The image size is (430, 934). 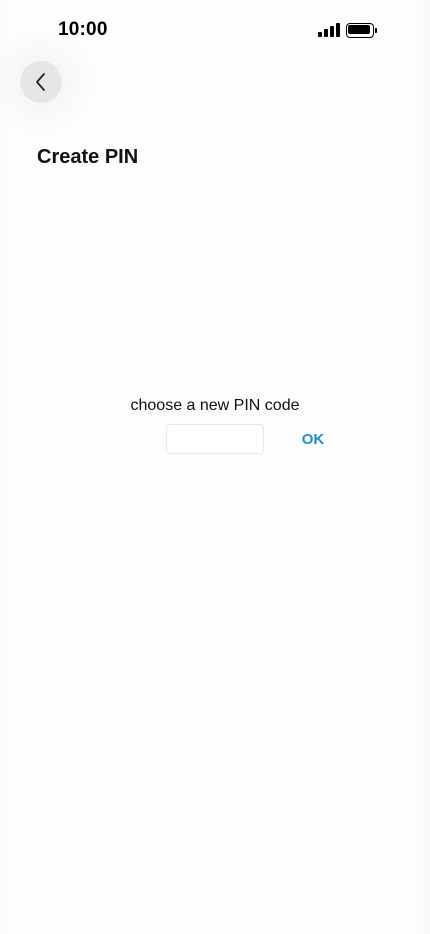 What do you see at coordinates (329, 30) in the screenshot?
I see `cellular-signal-icon` at bounding box center [329, 30].